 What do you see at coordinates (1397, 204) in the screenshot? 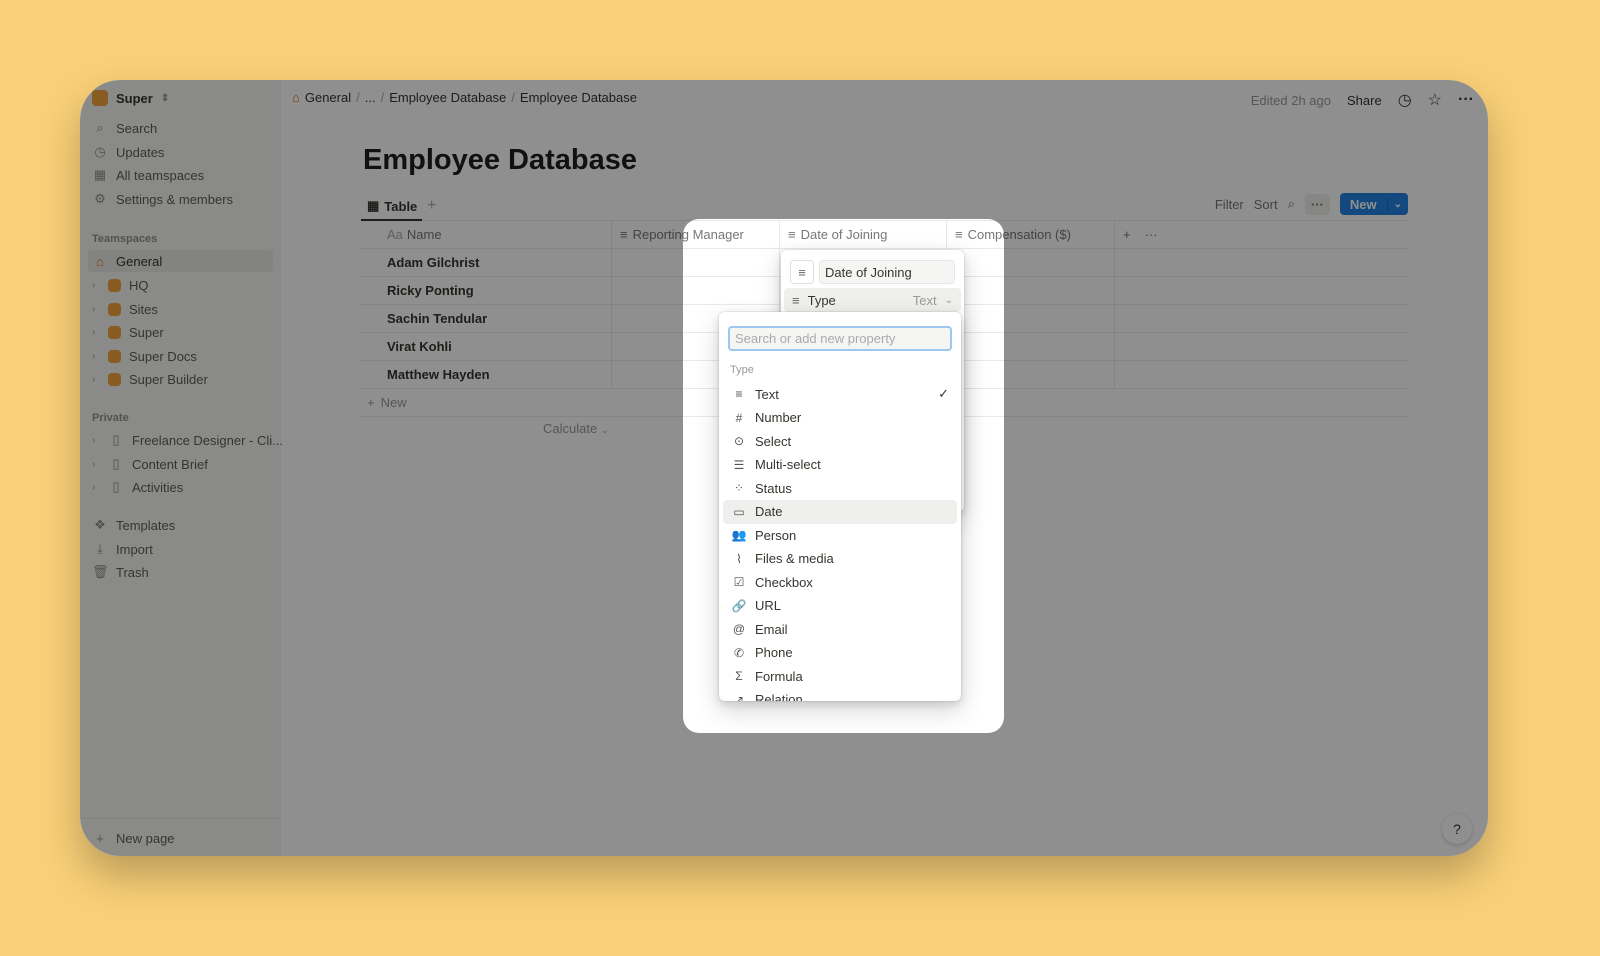
I see `chevron-down-icon: ⌄` at bounding box center [1397, 204].